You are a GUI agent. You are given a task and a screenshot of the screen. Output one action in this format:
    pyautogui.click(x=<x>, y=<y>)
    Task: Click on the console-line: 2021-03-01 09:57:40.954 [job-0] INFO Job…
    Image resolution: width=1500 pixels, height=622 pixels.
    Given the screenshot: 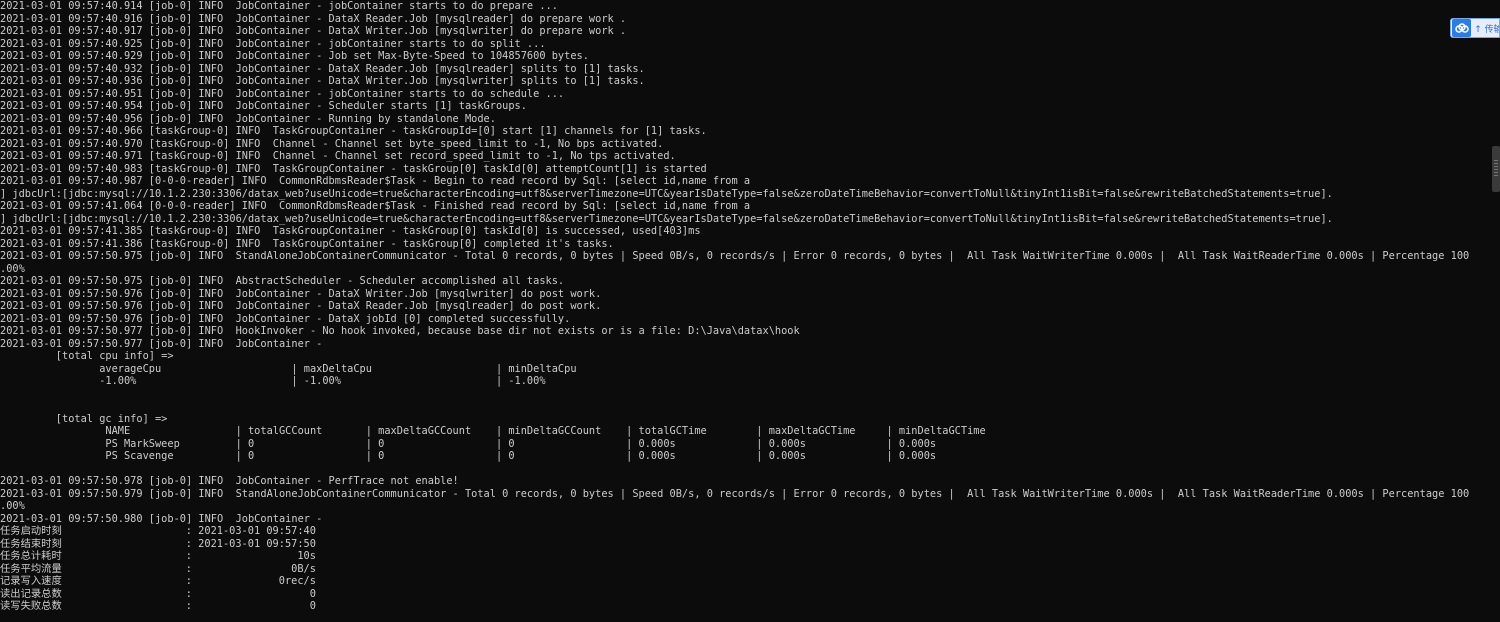 What is the action you would take?
    pyautogui.click(x=263, y=106)
    